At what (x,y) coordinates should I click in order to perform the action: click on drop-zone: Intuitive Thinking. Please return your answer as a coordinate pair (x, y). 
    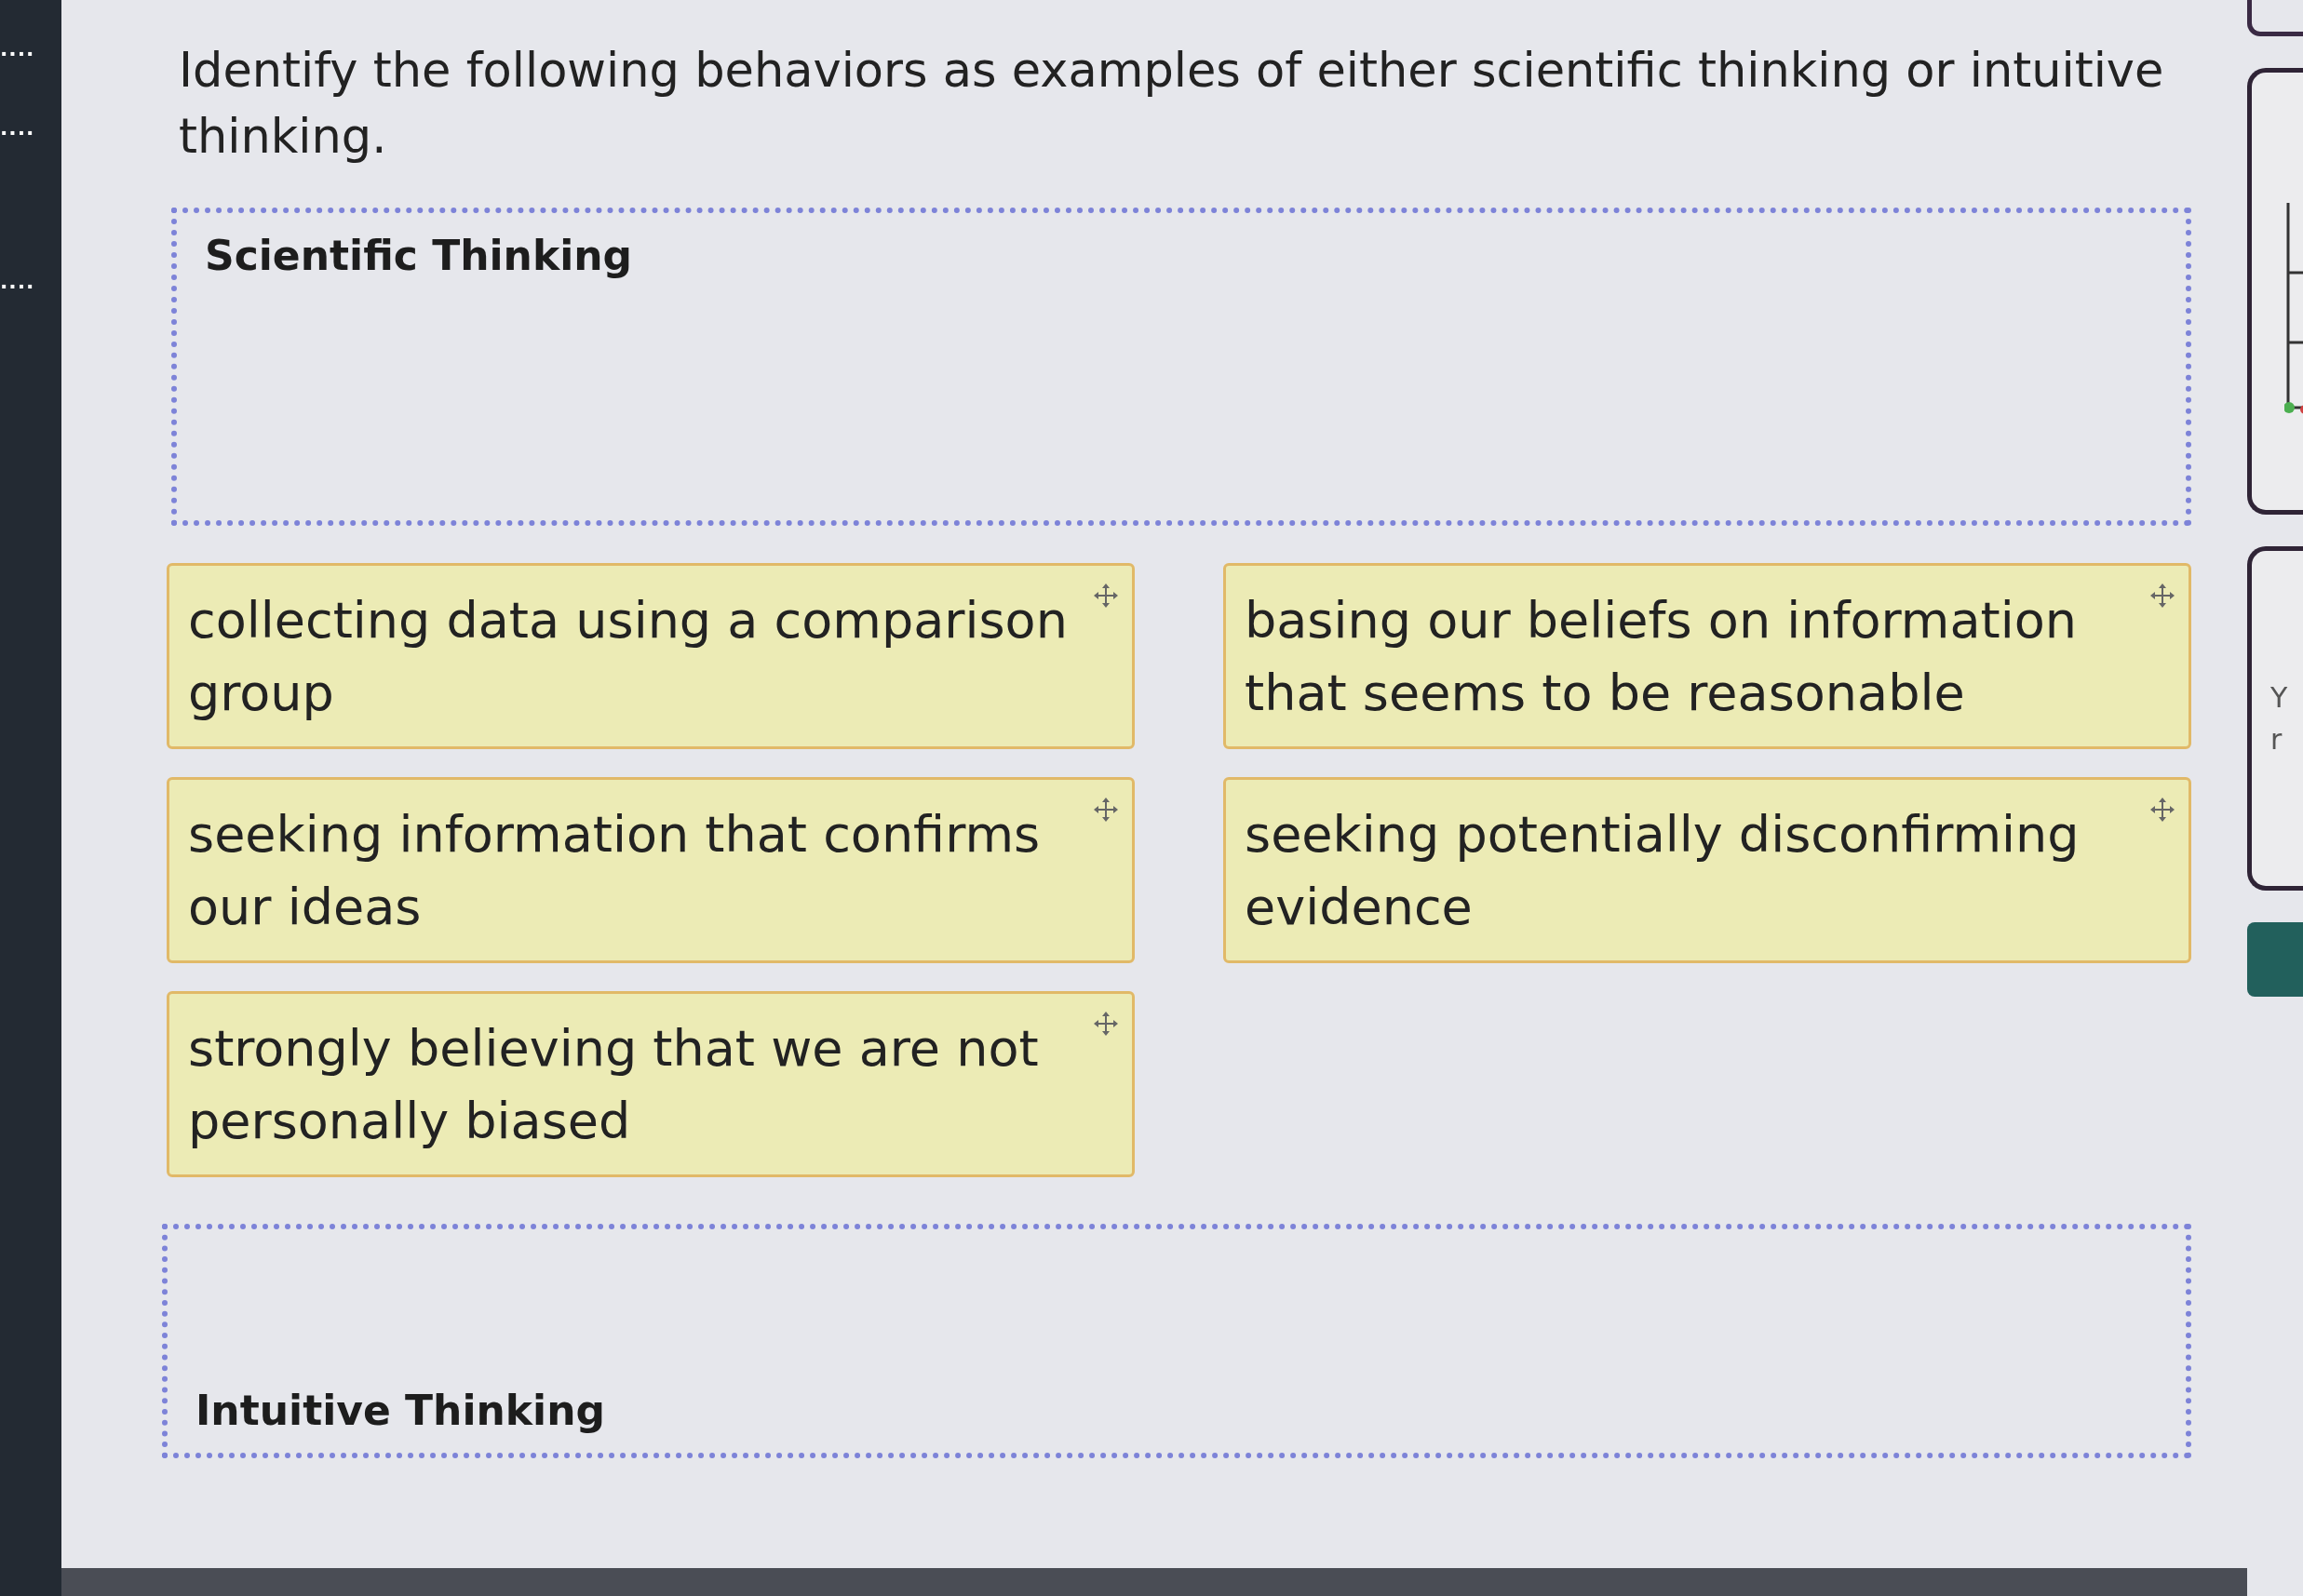
    Looking at the image, I should click on (1176, 1340).